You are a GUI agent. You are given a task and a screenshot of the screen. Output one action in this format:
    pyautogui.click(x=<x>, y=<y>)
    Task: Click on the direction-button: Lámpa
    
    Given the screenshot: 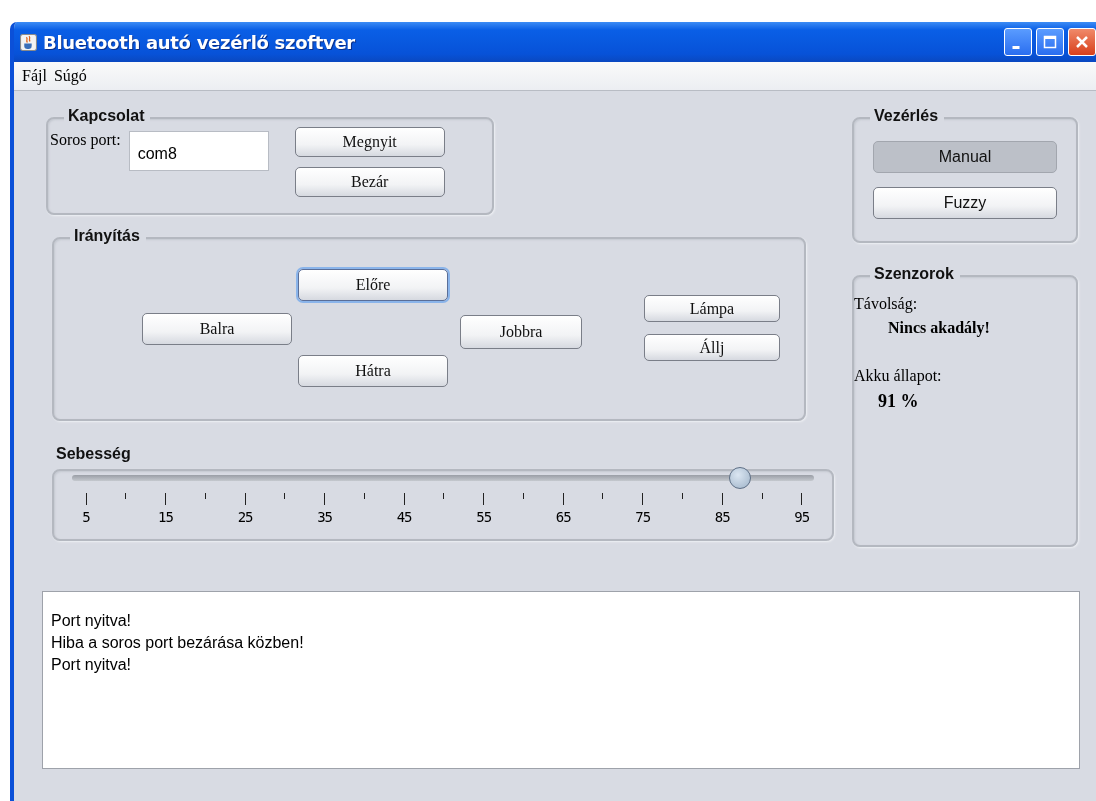 What is the action you would take?
    pyautogui.click(x=712, y=308)
    